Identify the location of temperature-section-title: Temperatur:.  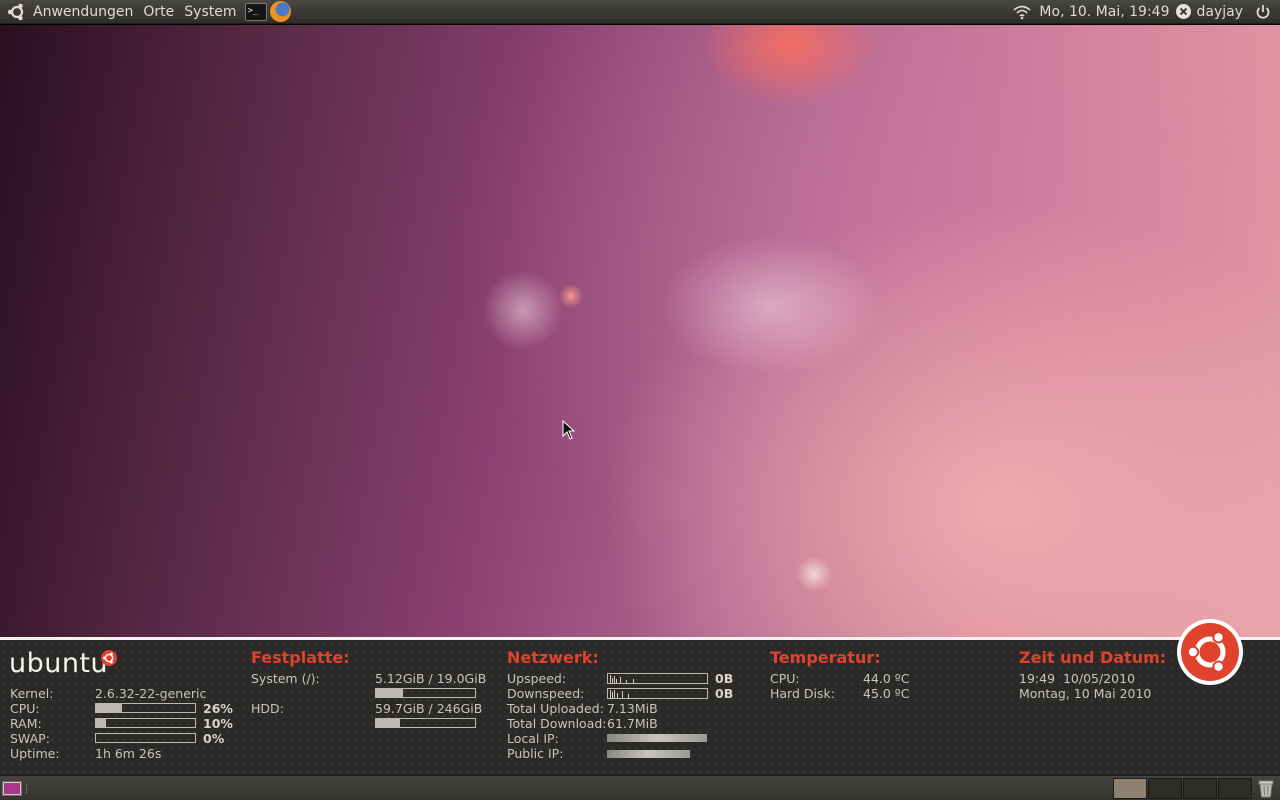
(825, 657).